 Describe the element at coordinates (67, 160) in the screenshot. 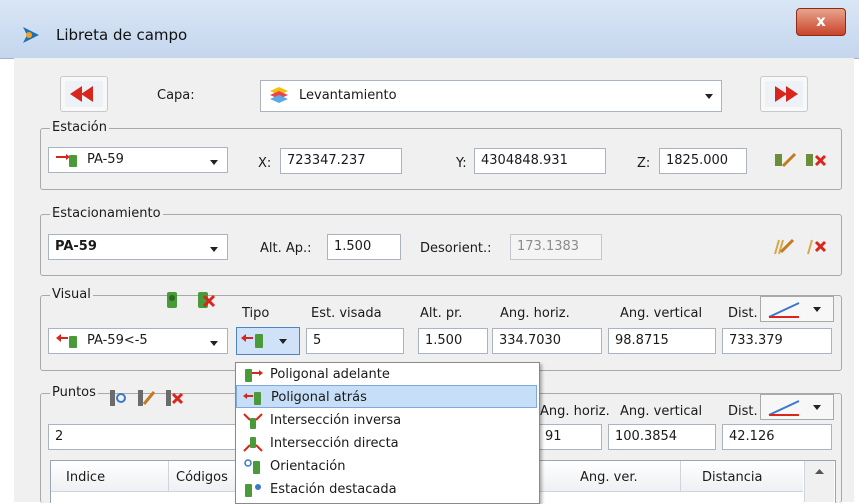

I see `station-icon` at that location.